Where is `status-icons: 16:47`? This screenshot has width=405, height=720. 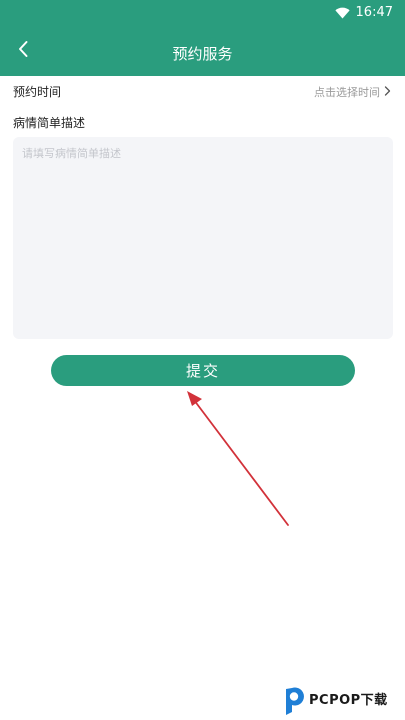
status-icons: 16:47 is located at coordinates (363, 13).